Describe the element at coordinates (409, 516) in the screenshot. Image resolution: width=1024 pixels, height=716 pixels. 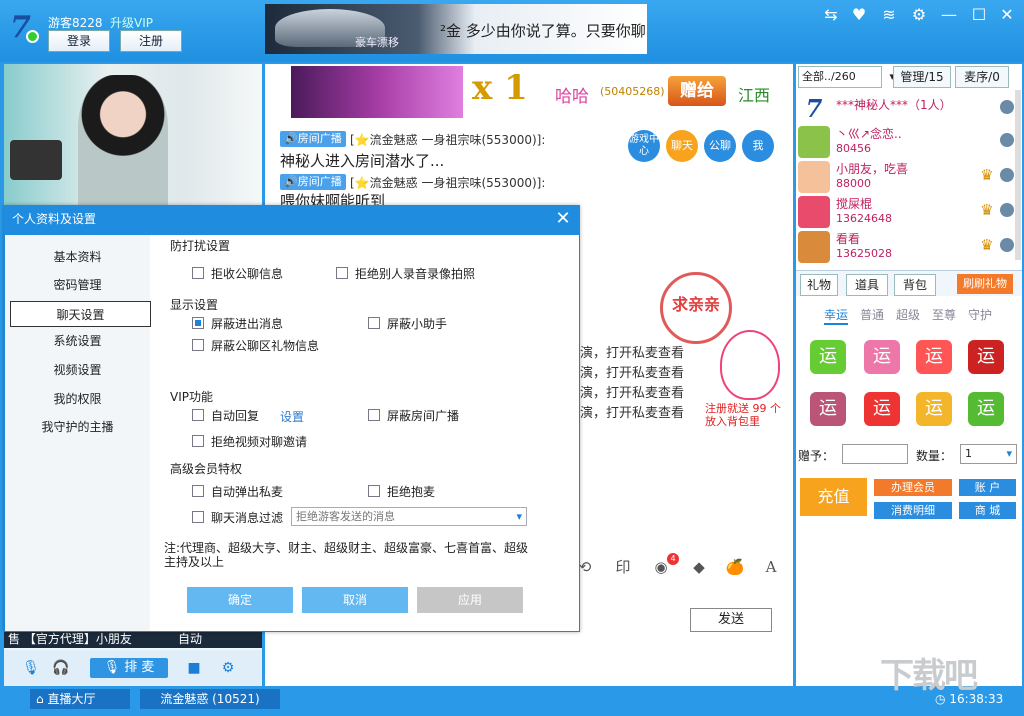
I see `message-filter-select: 拒绝游客发送的消息▾` at that location.